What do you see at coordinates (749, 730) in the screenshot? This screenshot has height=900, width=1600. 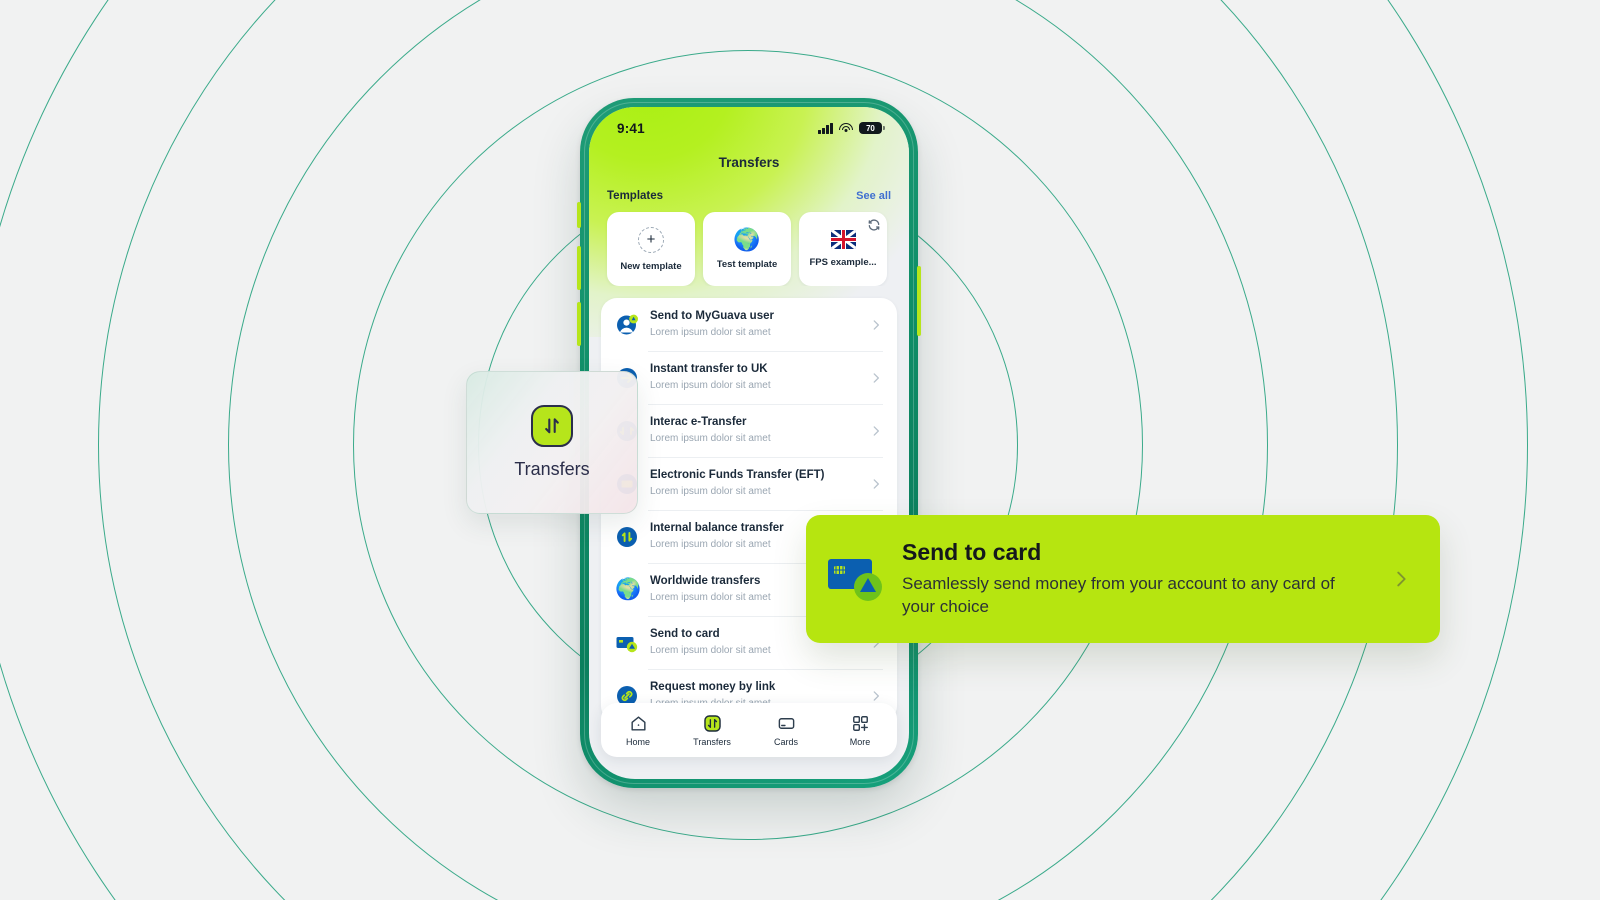 I see `bottom-tab-bar: Home Transfers Cards More` at bounding box center [749, 730].